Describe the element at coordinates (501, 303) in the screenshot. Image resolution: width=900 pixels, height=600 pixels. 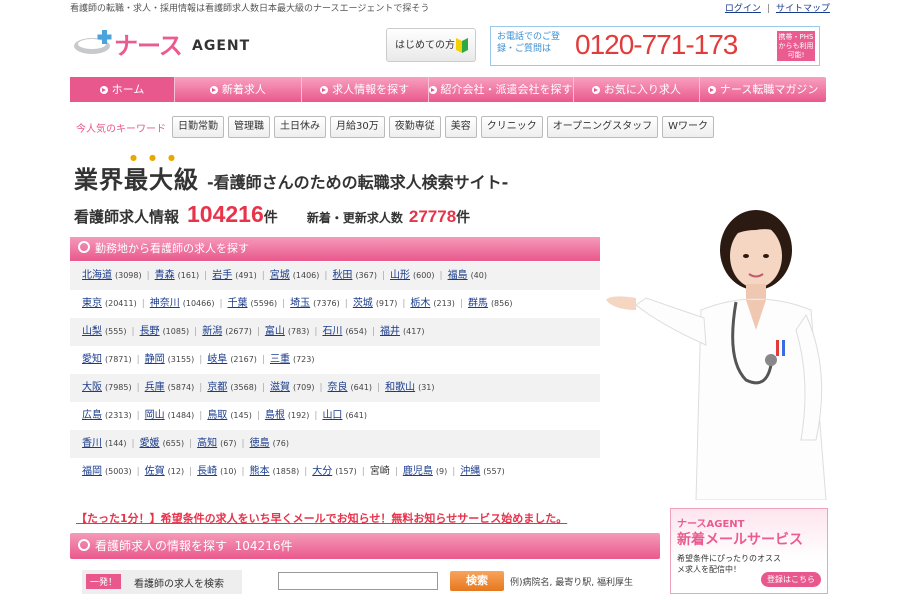
I see `prefecture-count: (856)` at that location.